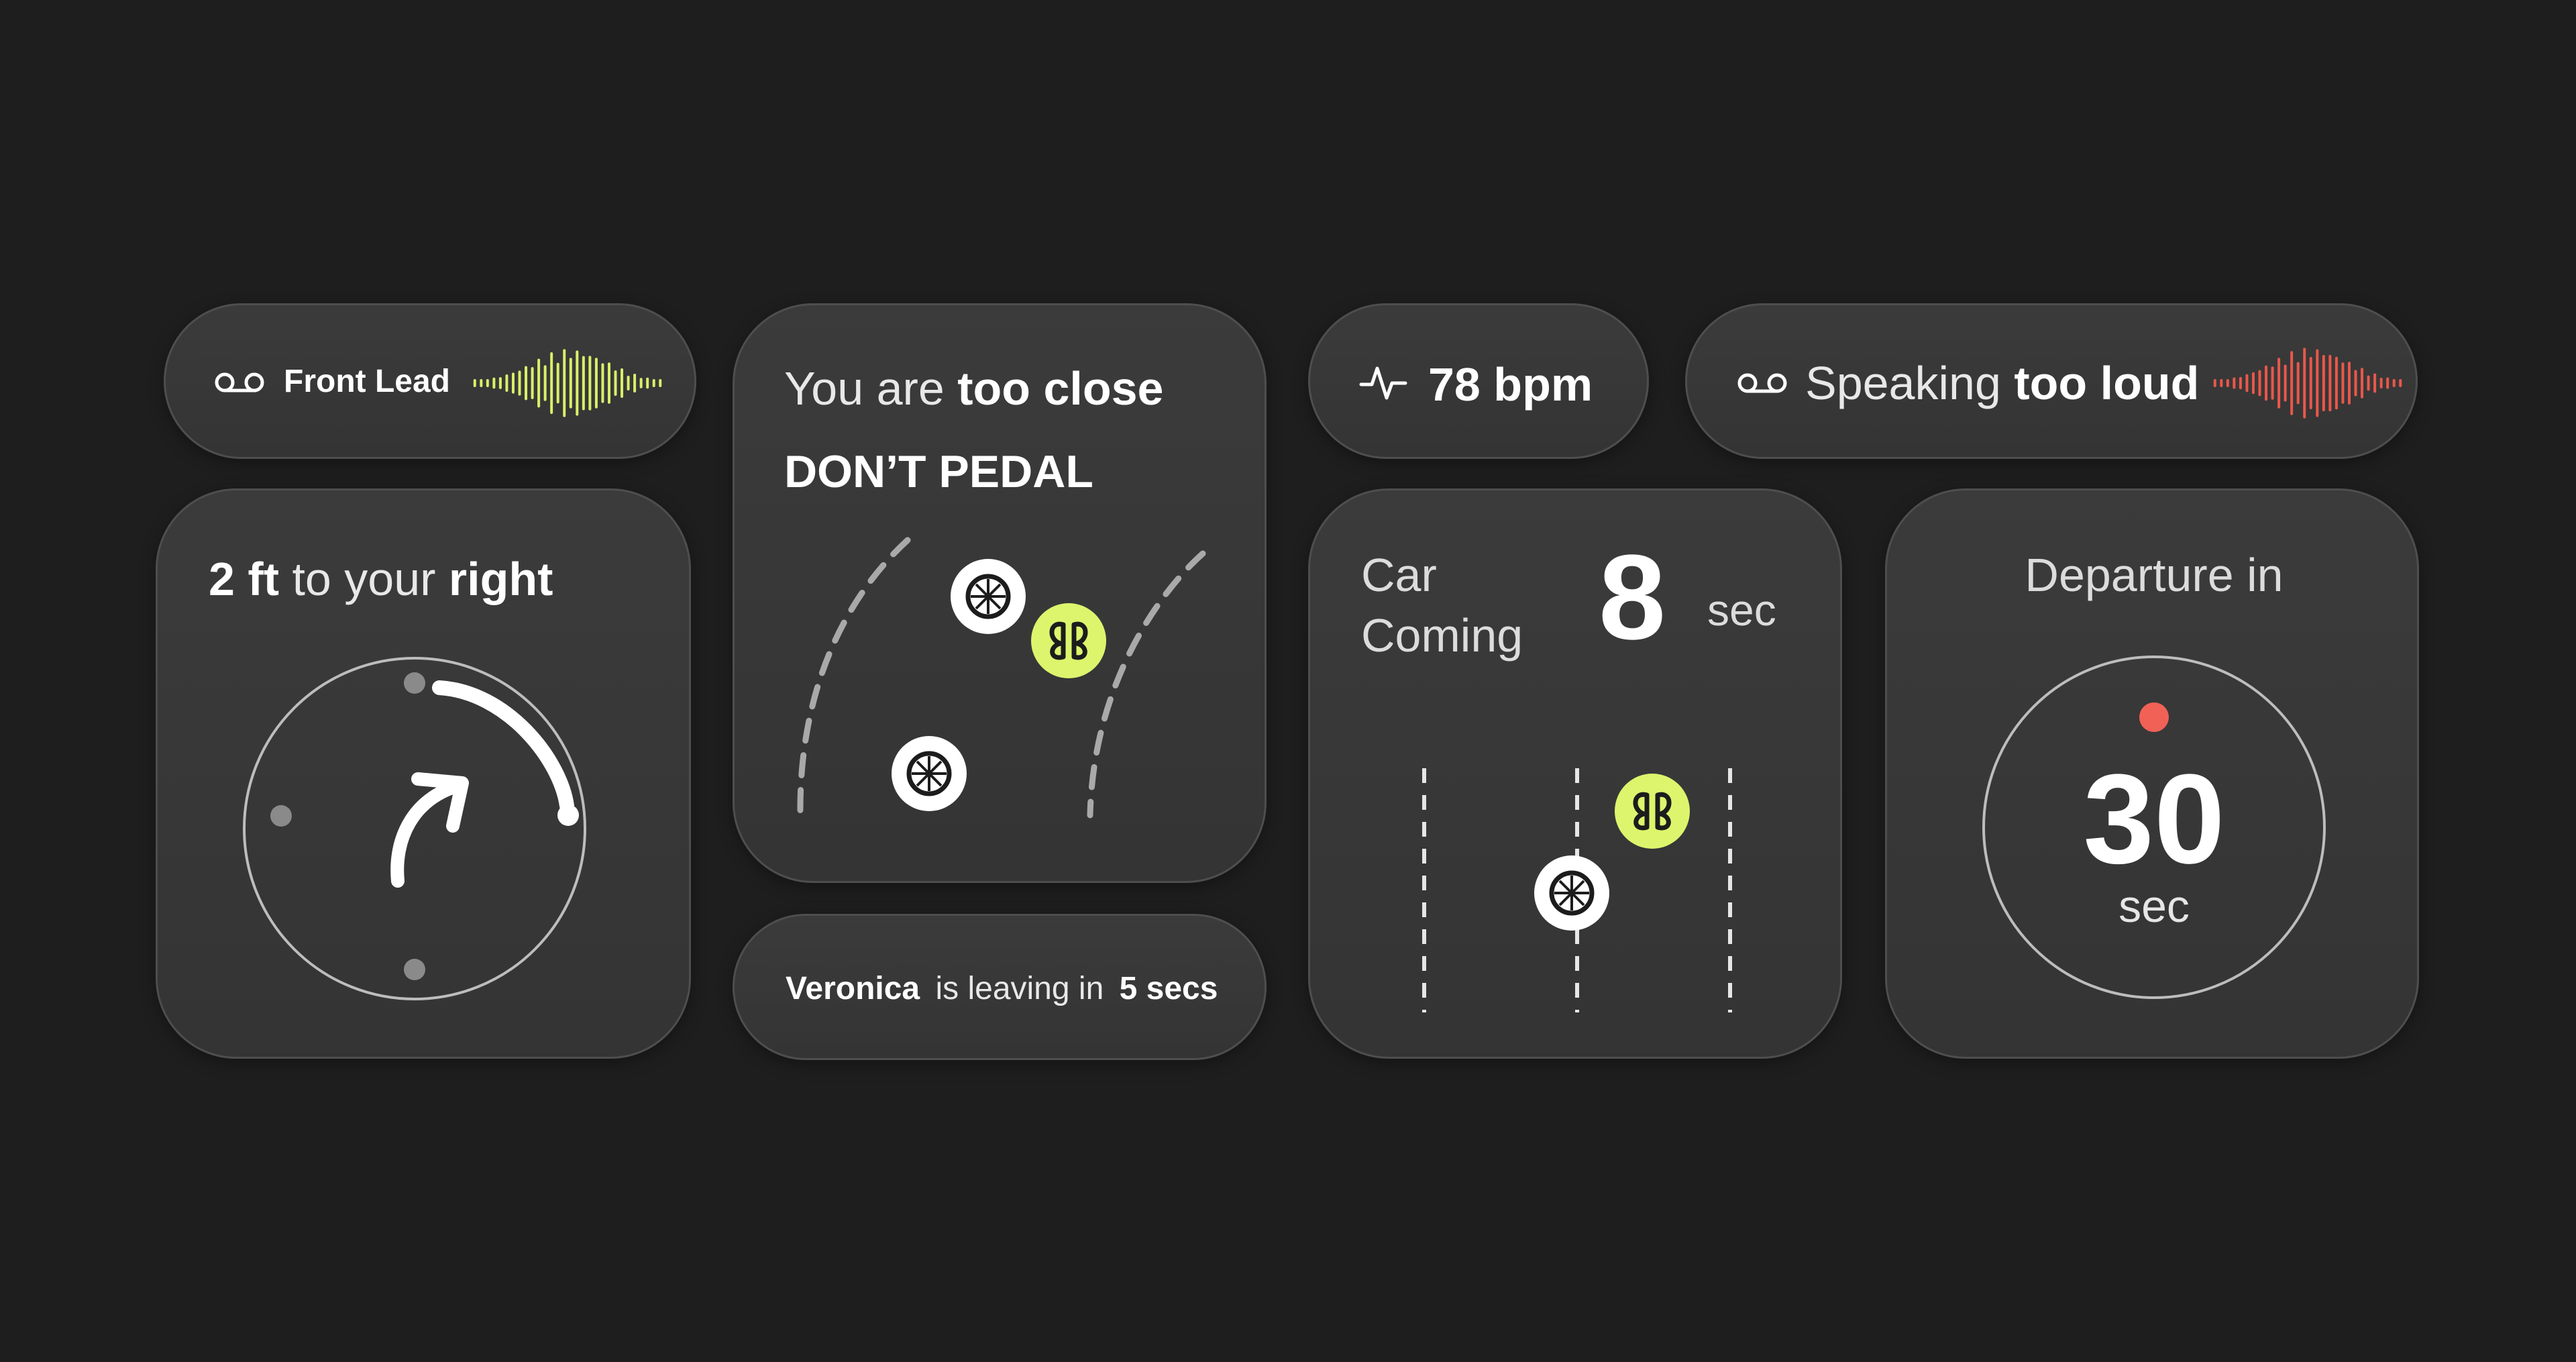 This screenshot has height=1362, width=2576. What do you see at coordinates (568, 815) in the screenshot?
I see `heading-dot` at bounding box center [568, 815].